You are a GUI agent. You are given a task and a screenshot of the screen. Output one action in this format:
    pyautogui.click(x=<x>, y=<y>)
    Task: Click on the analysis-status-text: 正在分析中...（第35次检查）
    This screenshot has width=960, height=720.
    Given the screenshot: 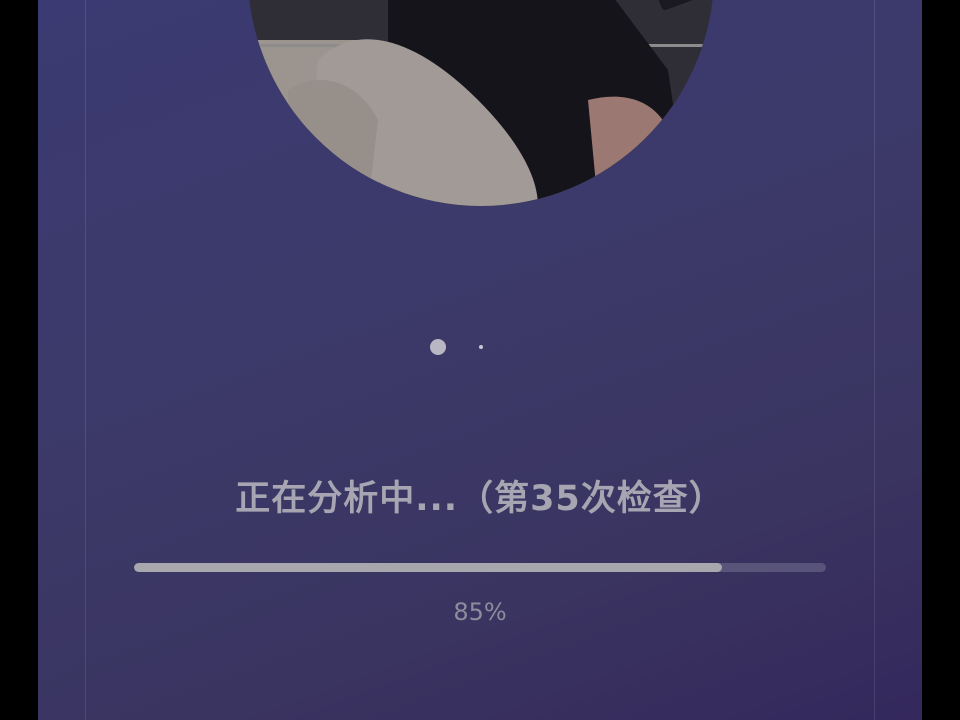 What is the action you would take?
    pyautogui.click(x=480, y=499)
    